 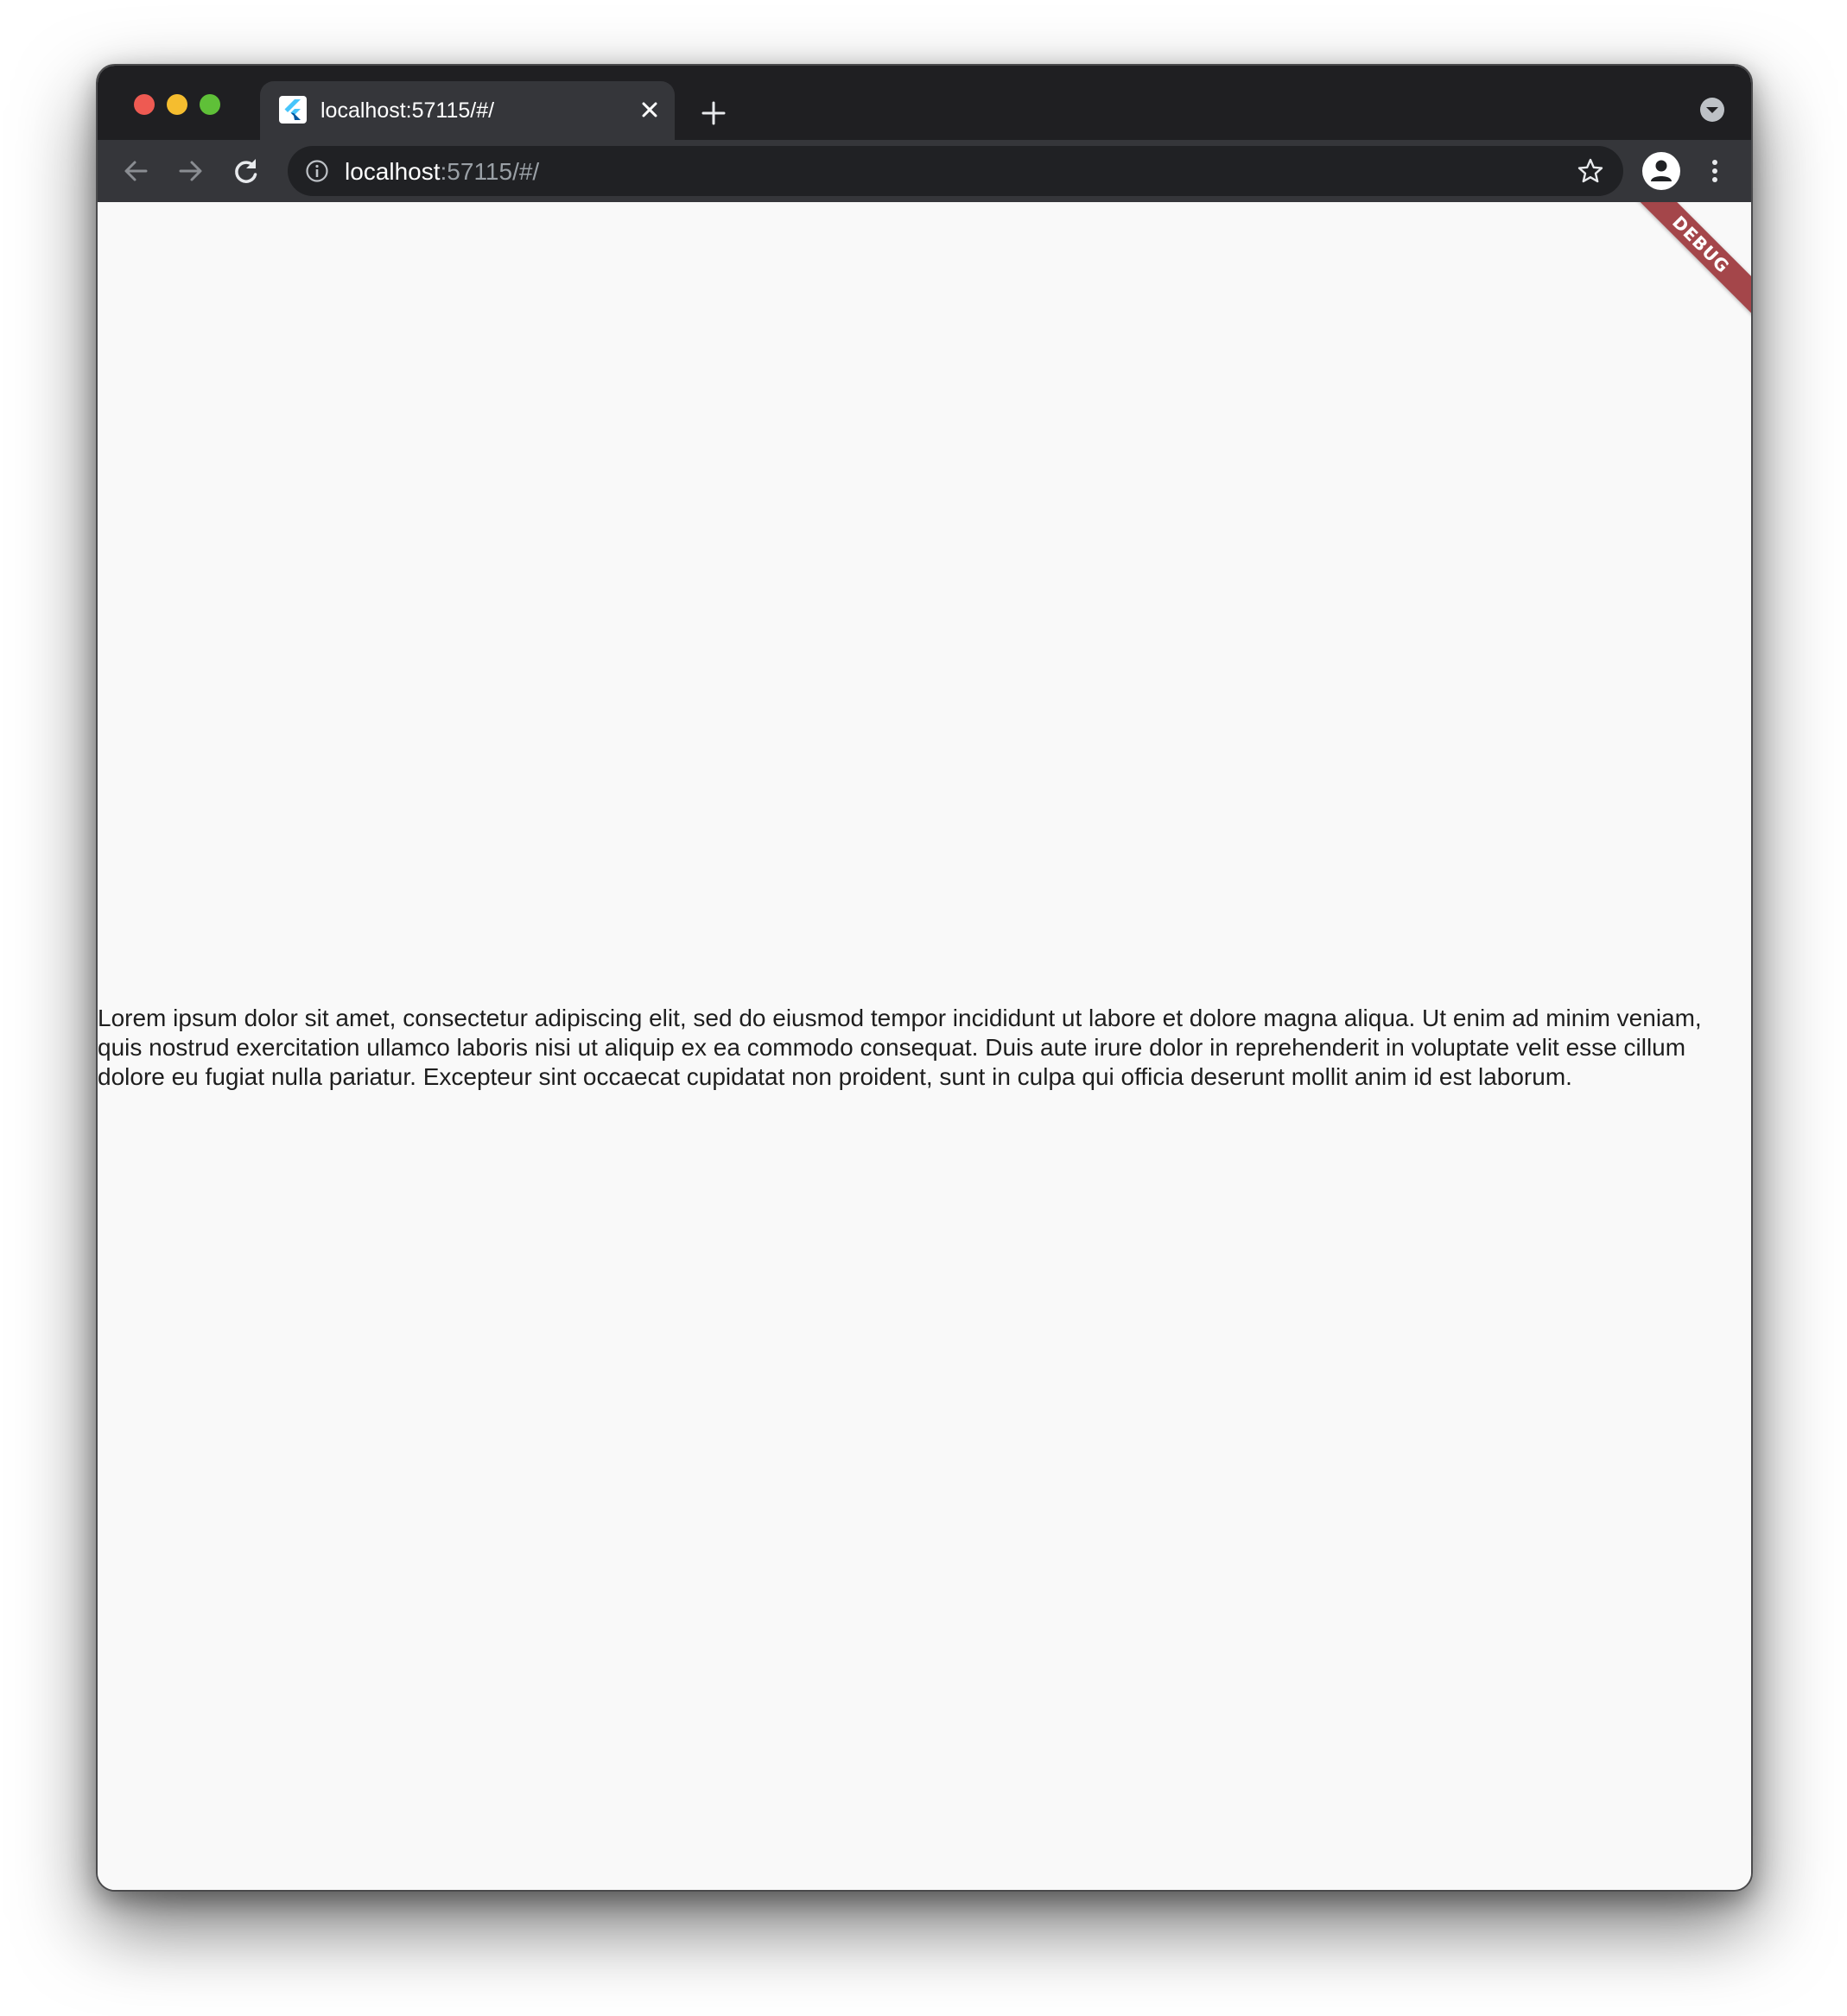 I want to click on browser-toolbar: localhost:57115/#/, so click(x=924, y=171).